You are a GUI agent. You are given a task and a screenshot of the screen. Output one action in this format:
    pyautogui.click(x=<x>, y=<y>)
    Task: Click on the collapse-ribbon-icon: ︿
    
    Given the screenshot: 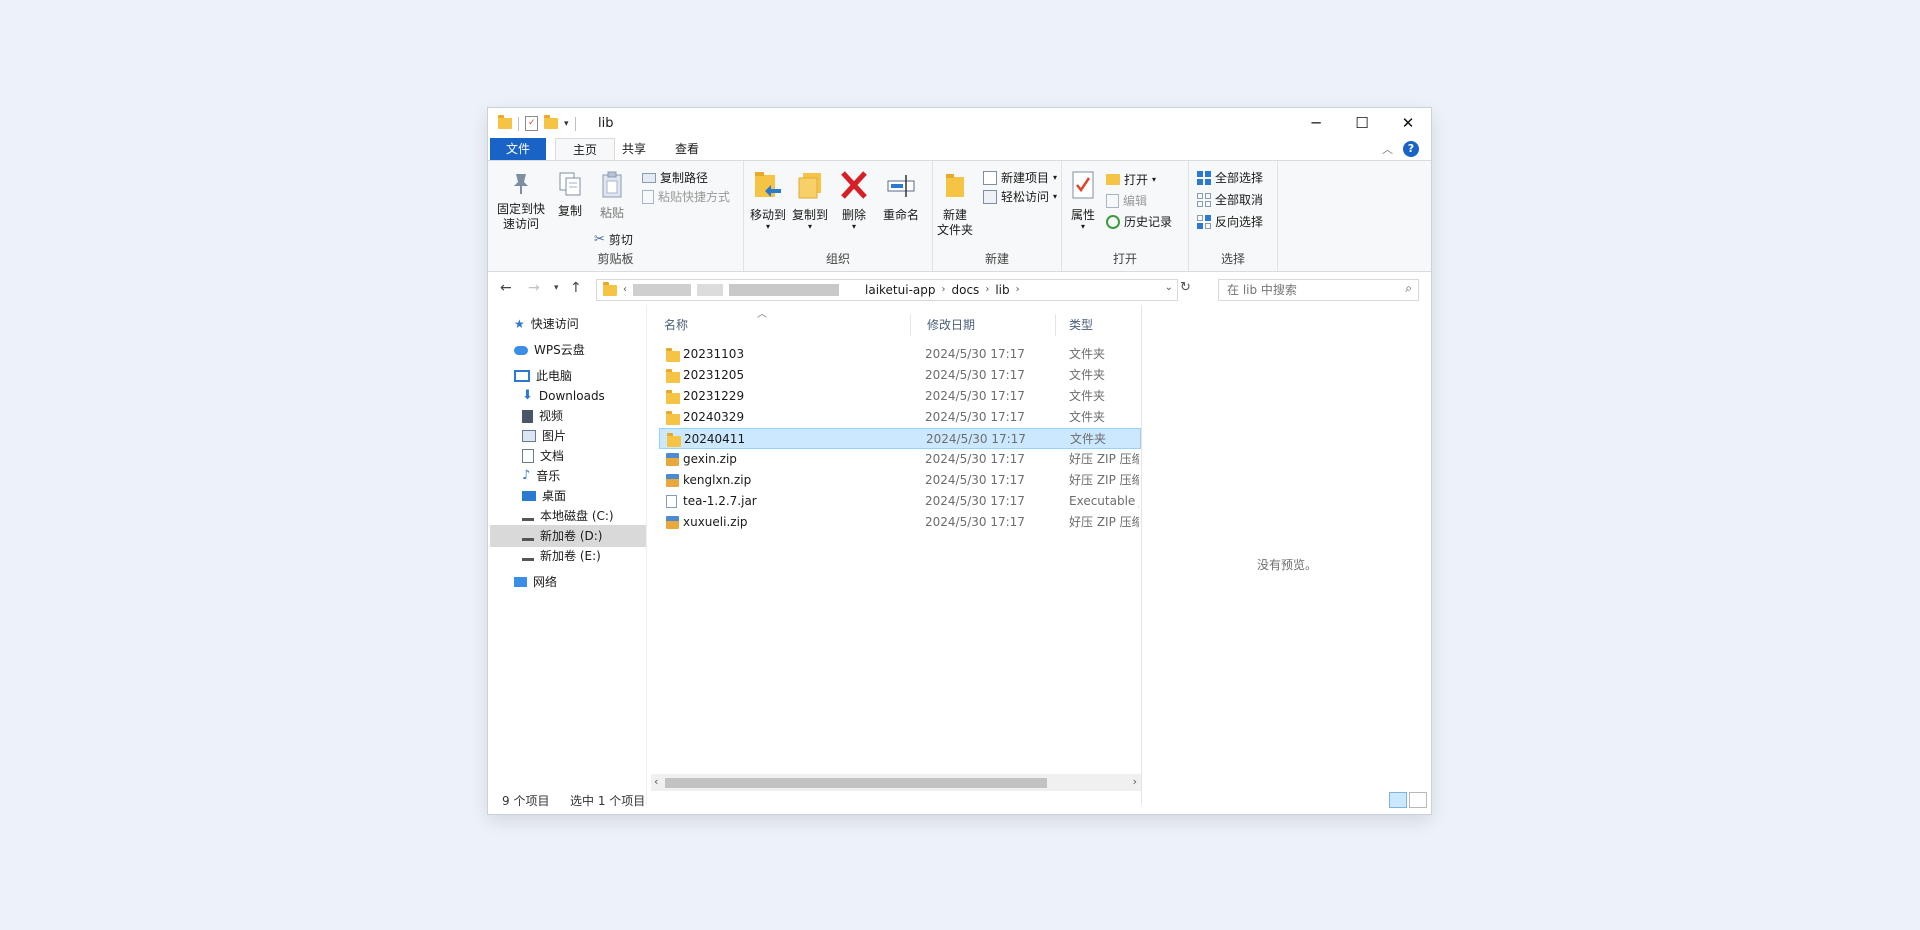 What is the action you would take?
    pyautogui.click(x=1387, y=149)
    